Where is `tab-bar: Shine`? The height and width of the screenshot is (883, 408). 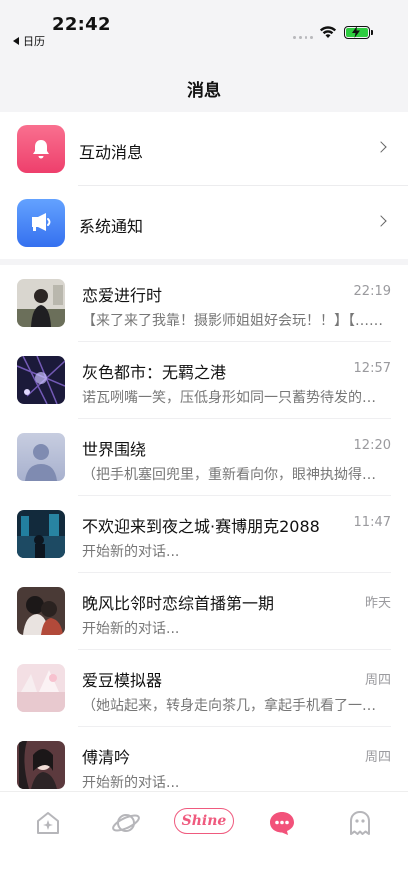
tab-bar: Shine is located at coordinates (204, 837).